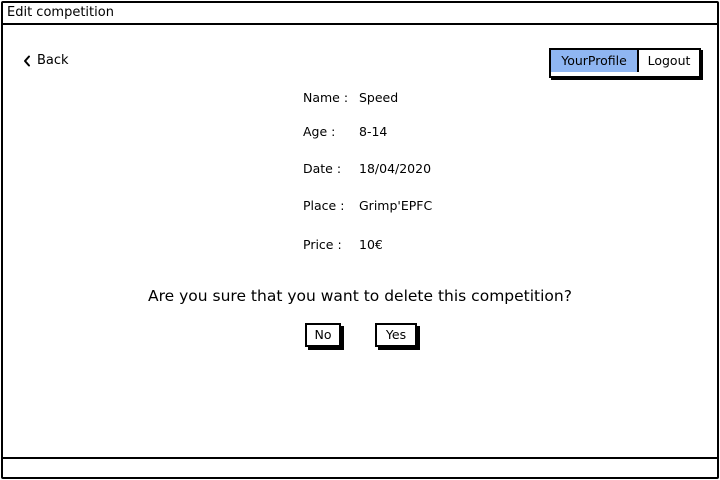 Image resolution: width=720 pixels, height=480 pixels. Describe the element at coordinates (396, 335) in the screenshot. I see `yes-button: Yes` at that location.